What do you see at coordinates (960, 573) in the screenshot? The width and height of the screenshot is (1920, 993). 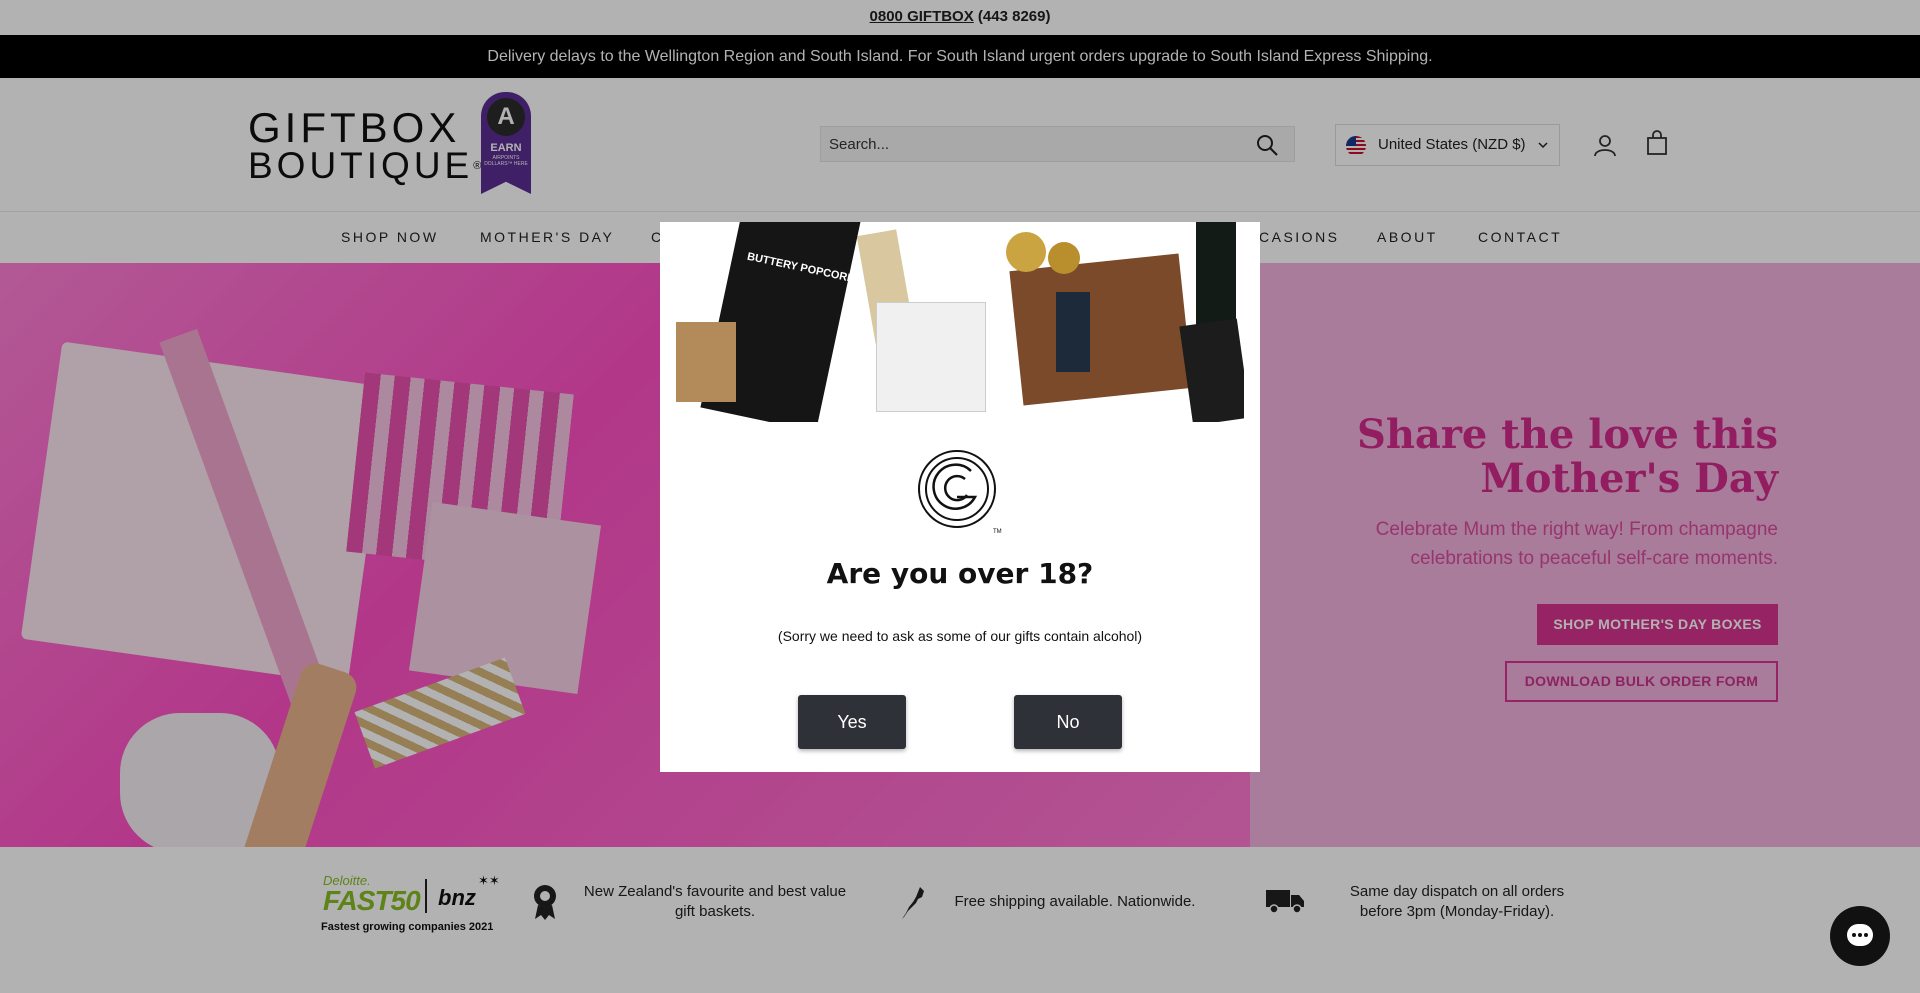 I see `modal-title: Are you over 18?` at bounding box center [960, 573].